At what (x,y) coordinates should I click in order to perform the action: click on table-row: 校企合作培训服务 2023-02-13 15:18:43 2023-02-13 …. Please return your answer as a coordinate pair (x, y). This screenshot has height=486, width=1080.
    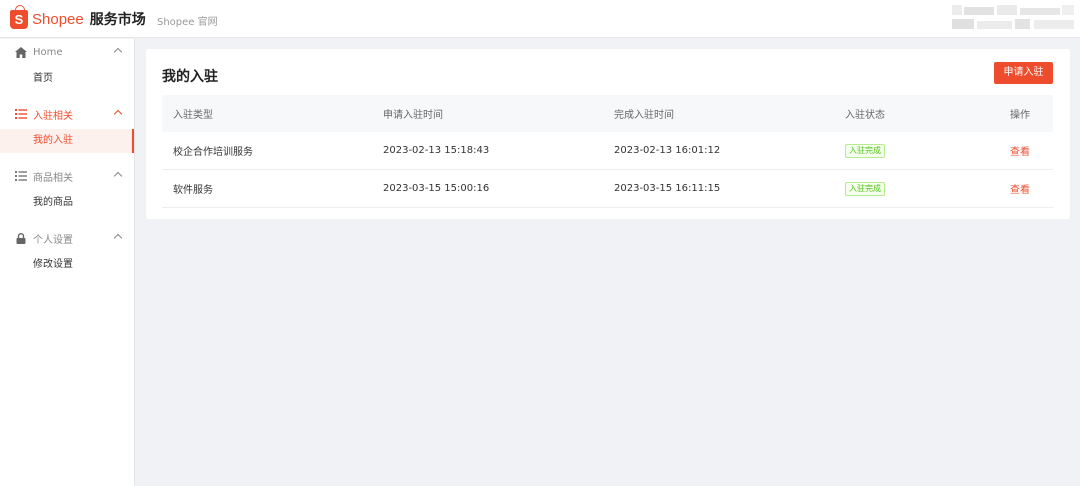
    Looking at the image, I should click on (607, 151).